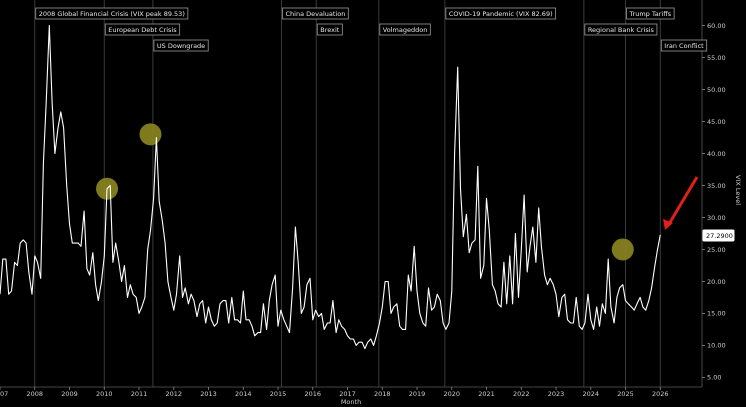 This screenshot has width=746, height=407. I want to click on x-tick-label: 2024, so click(591, 394).